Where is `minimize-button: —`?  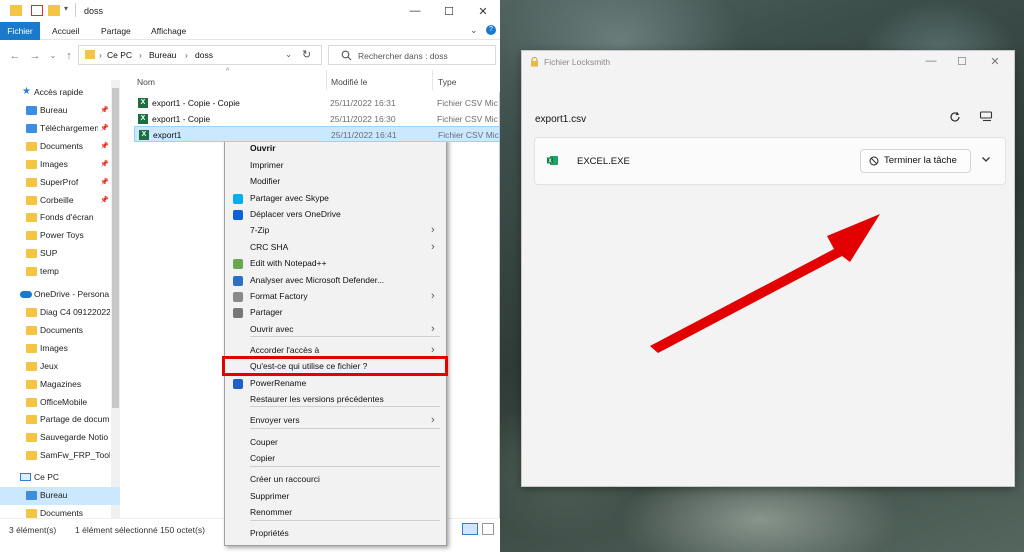
minimize-button: — is located at coordinates (415, 11).